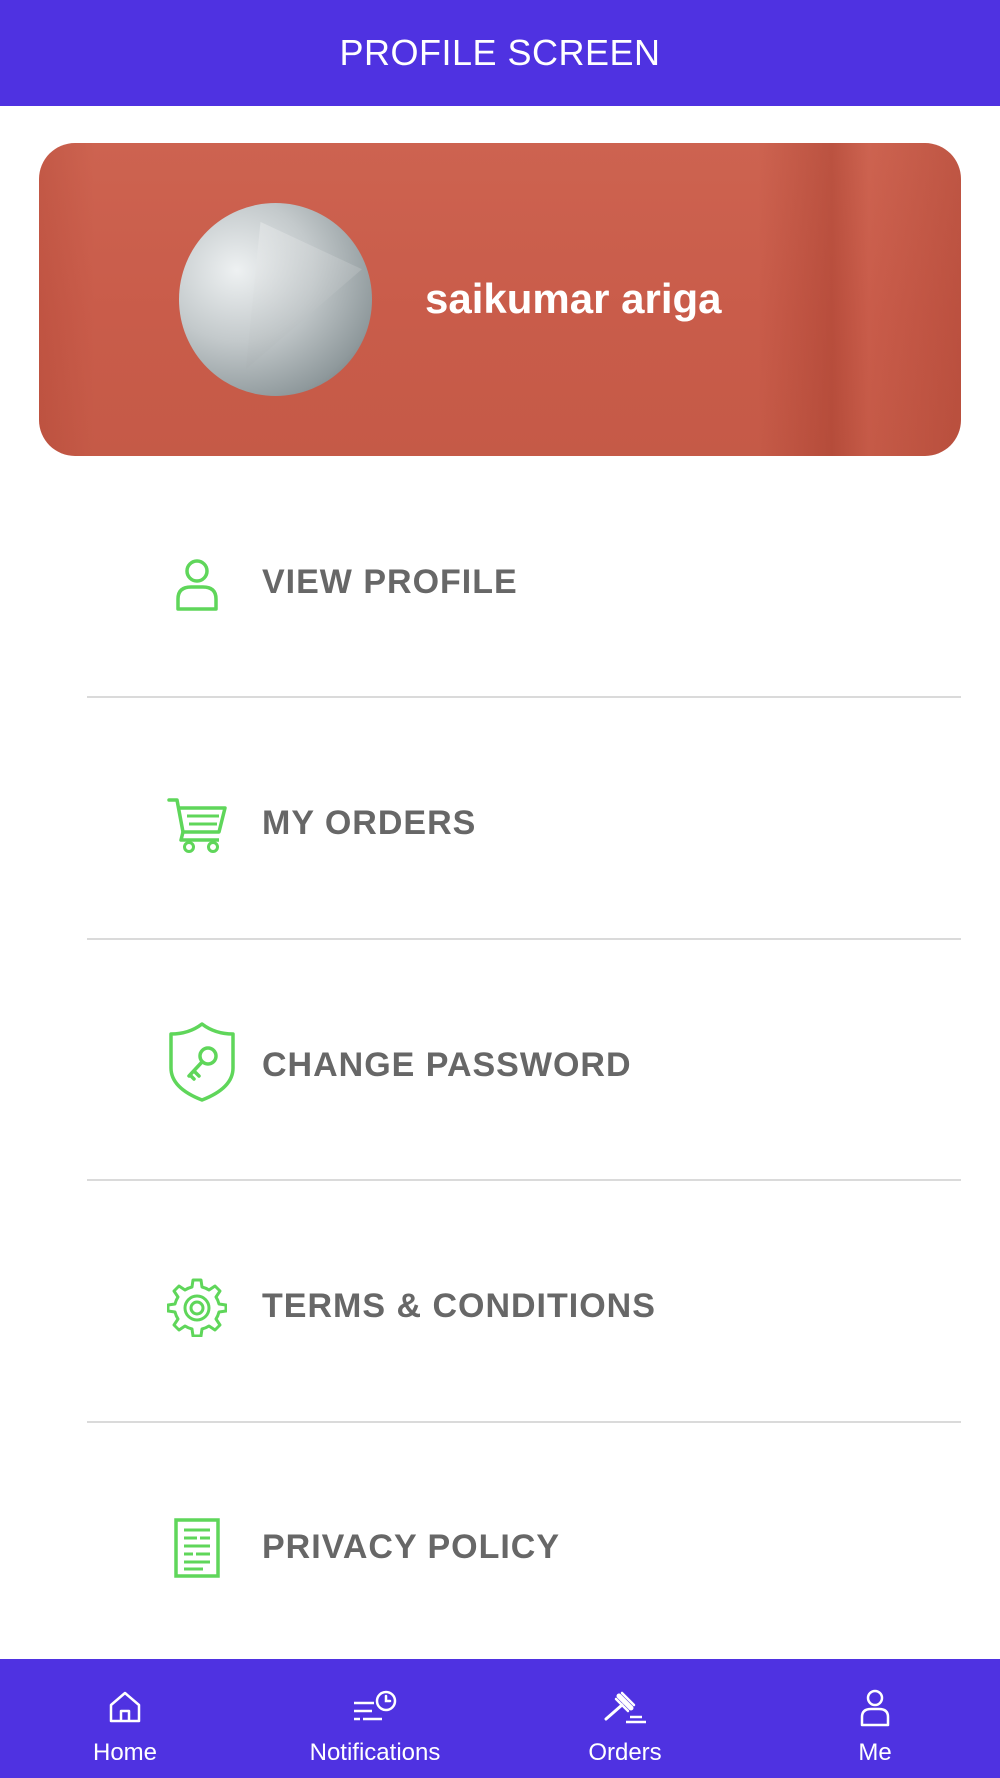  I want to click on notifications-clock-icon, so click(375, 1707).